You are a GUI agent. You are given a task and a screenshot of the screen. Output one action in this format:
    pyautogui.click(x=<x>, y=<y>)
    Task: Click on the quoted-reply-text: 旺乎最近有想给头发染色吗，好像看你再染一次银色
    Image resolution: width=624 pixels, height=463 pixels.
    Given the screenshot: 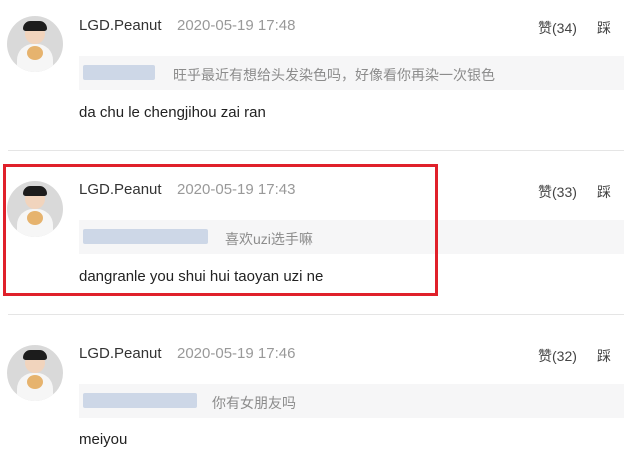 What is the action you would take?
    pyautogui.click(x=334, y=75)
    